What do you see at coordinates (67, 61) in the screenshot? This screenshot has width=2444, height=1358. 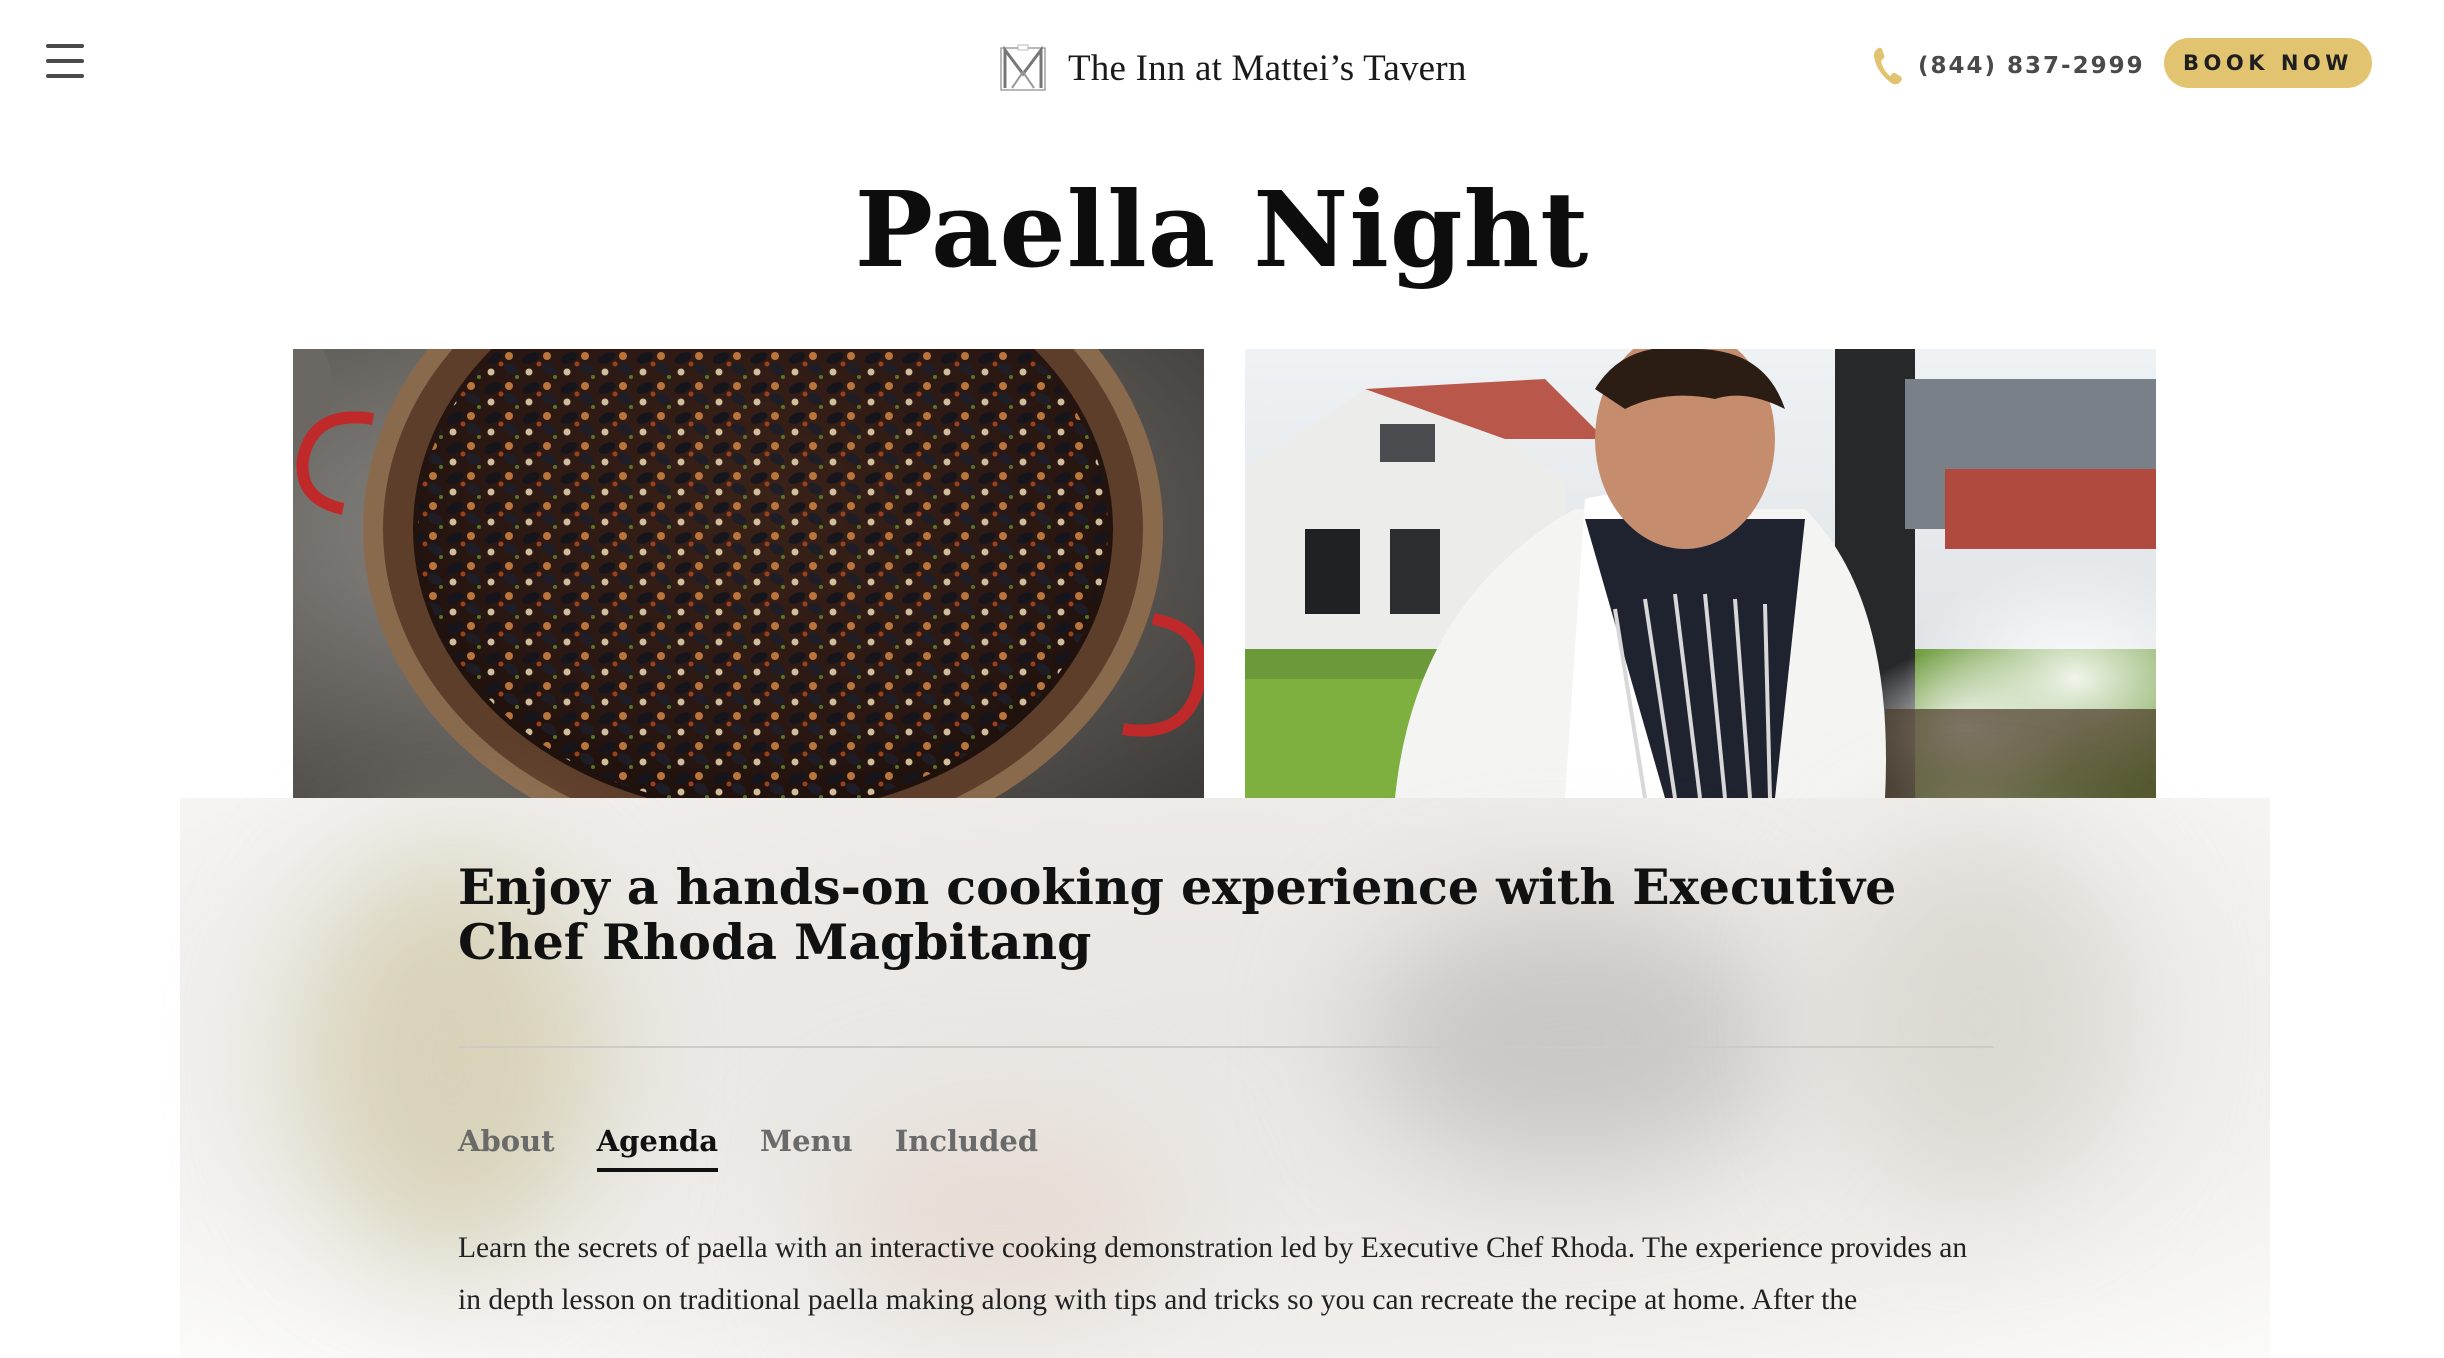 I see `hamburger-menu-button` at bounding box center [67, 61].